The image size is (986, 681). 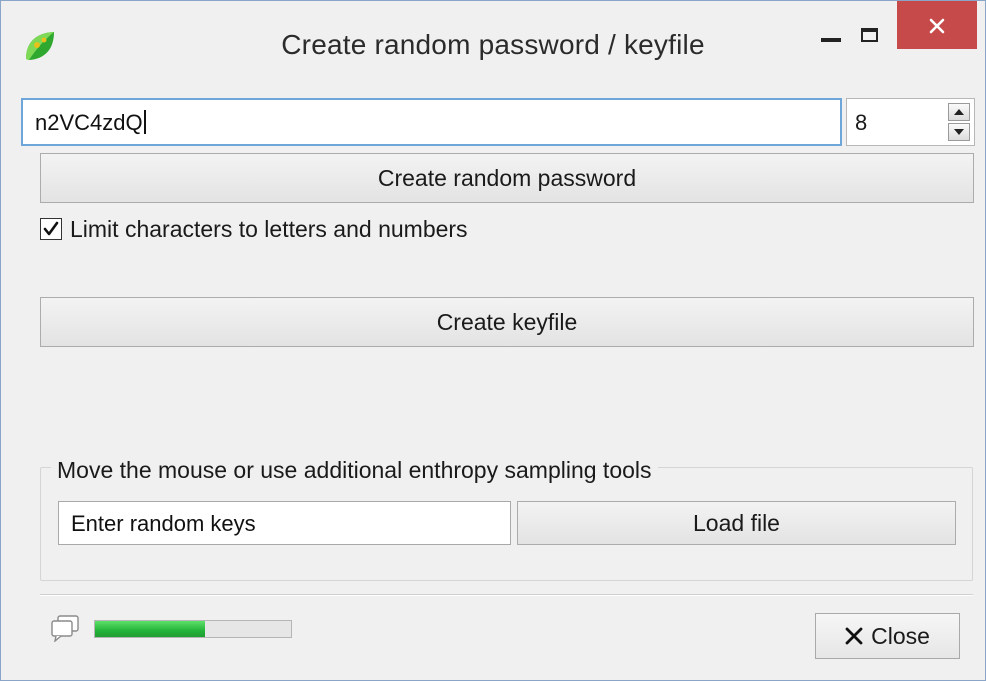 I want to click on titlebar-close-button, so click(x=937, y=25).